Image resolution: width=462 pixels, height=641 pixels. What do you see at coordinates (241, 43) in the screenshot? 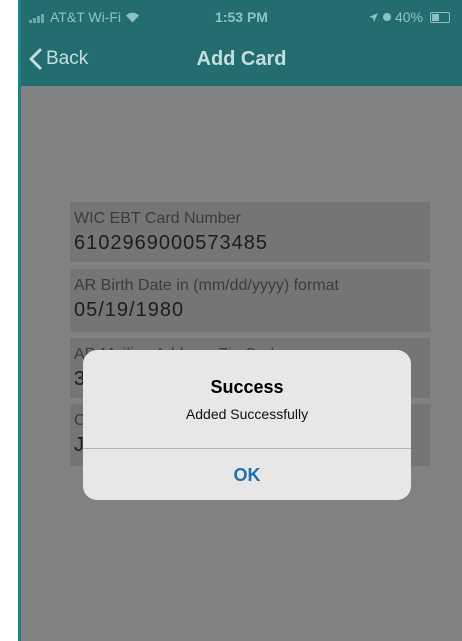
I see `navigation-bar: AT&T Wi-Fi 1:53 PM 40% Back Add Card` at bounding box center [241, 43].